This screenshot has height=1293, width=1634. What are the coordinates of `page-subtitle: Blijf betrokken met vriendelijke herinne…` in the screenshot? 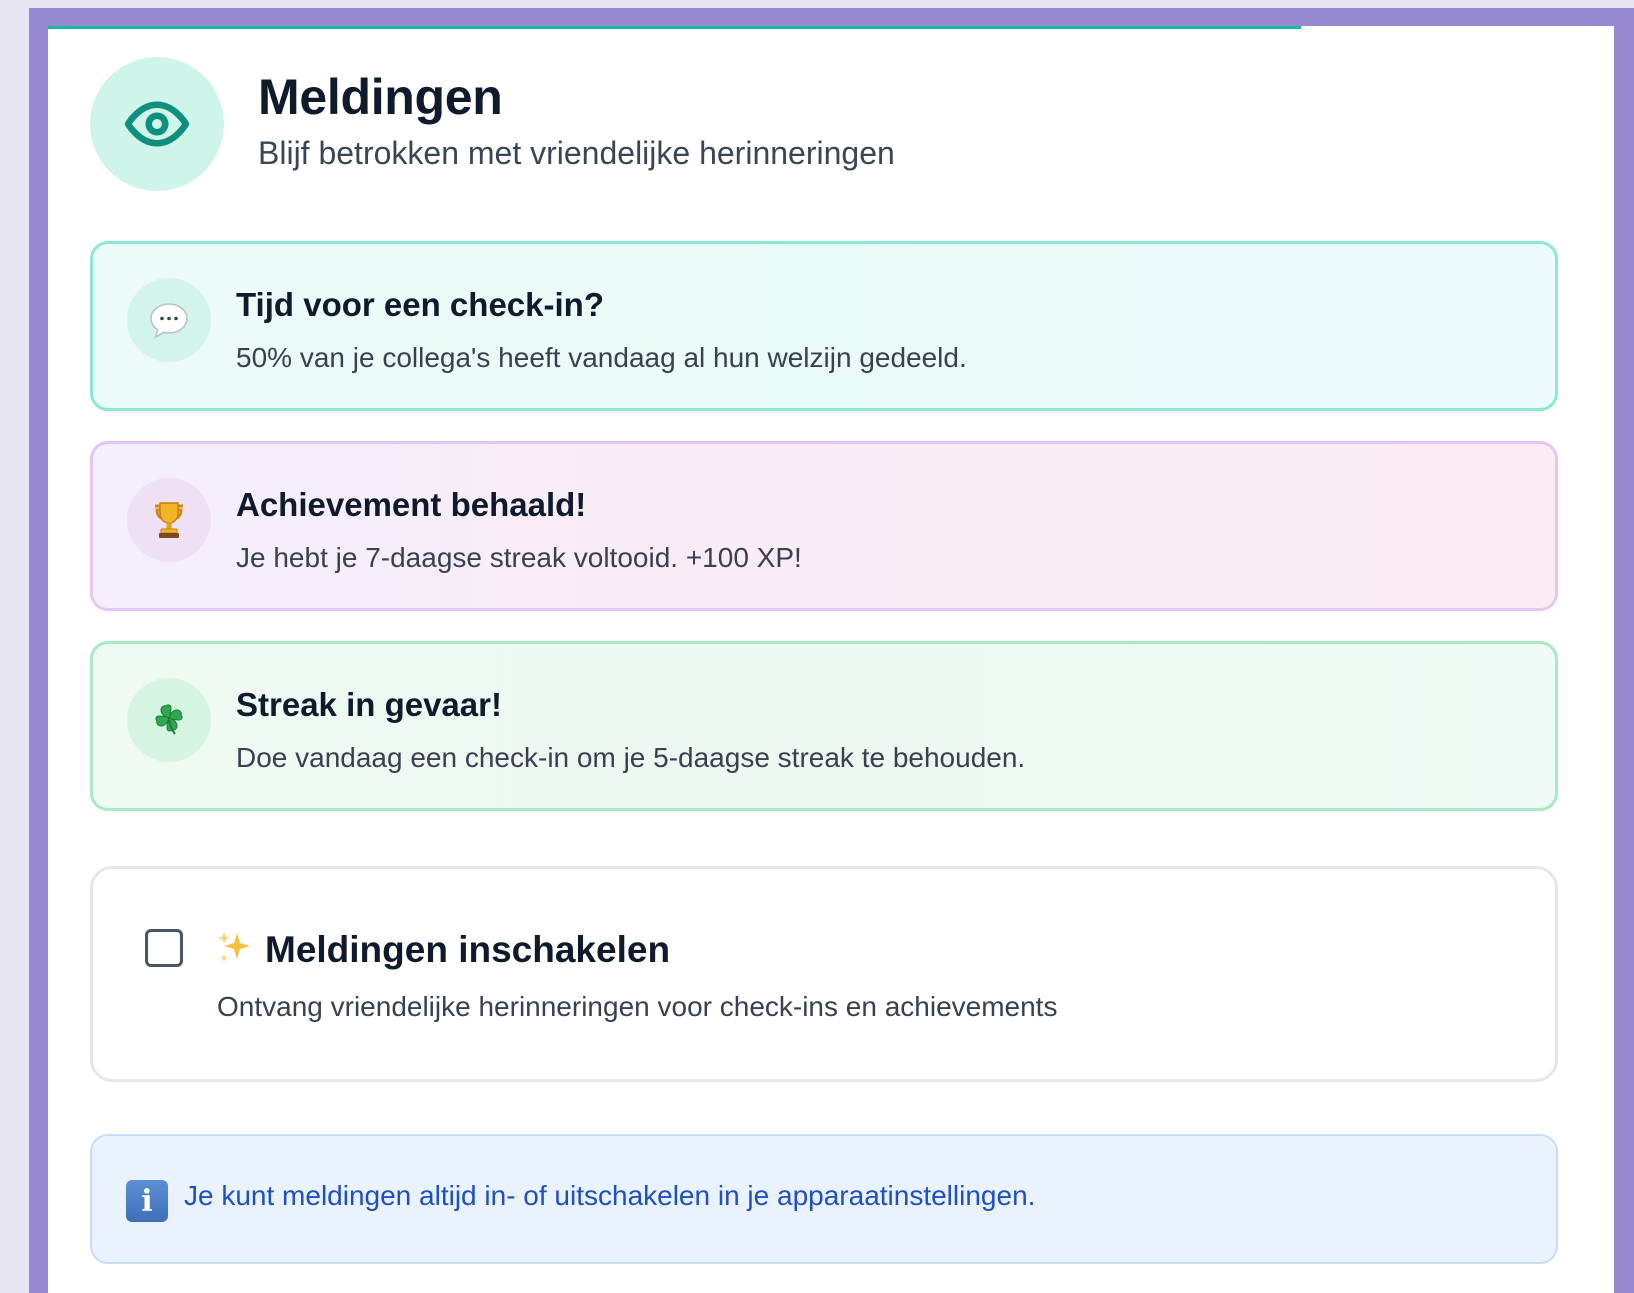 It's located at (576, 153).